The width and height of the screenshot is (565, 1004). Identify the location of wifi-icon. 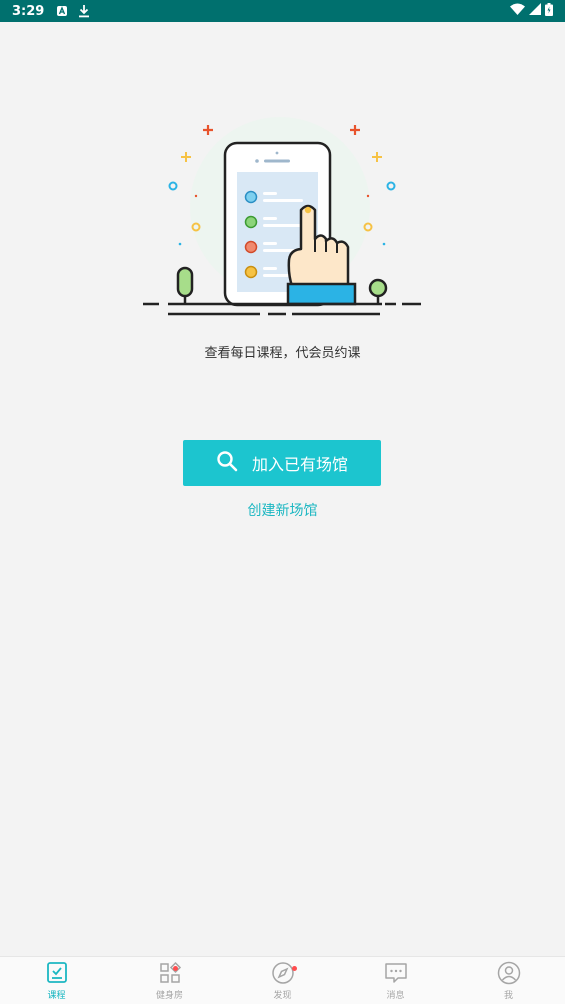
(517, 11).